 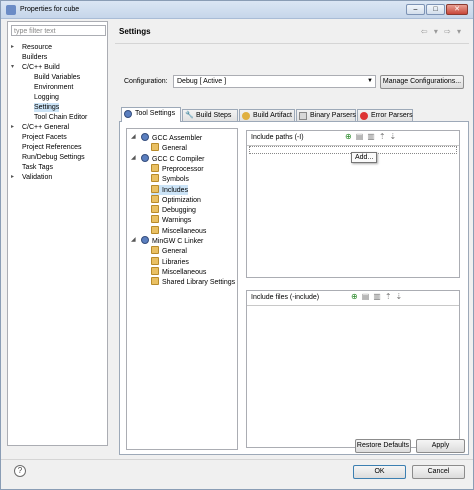 I want to click on include-paths-title: Include paths (-I), so click(x=277, y=137).